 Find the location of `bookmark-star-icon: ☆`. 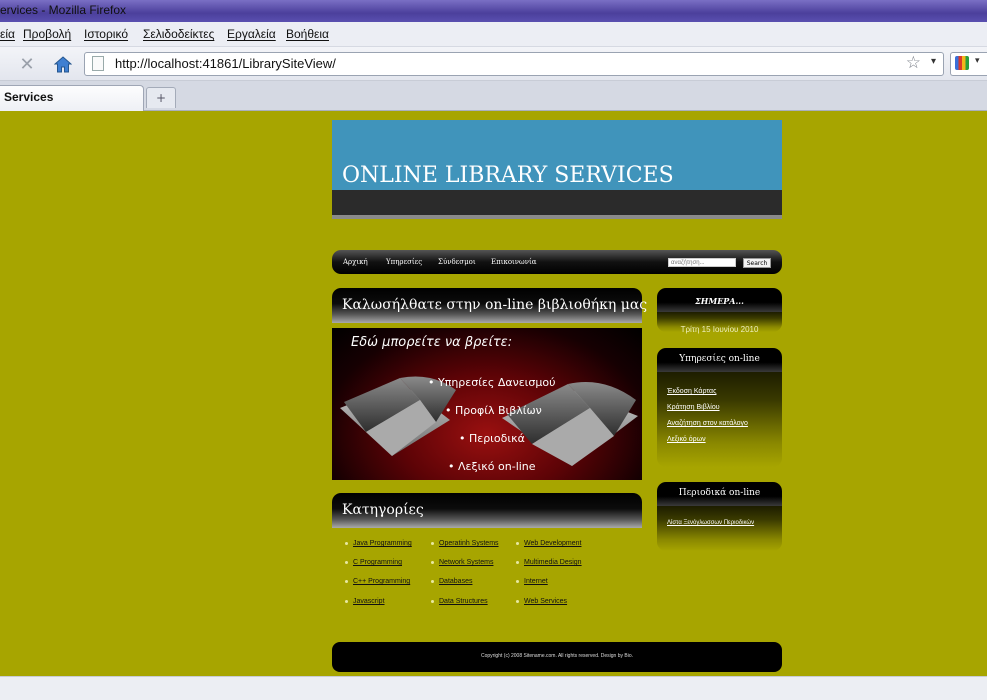

bookmark-star-icon: ☆ is located at coordinates (913, 63).